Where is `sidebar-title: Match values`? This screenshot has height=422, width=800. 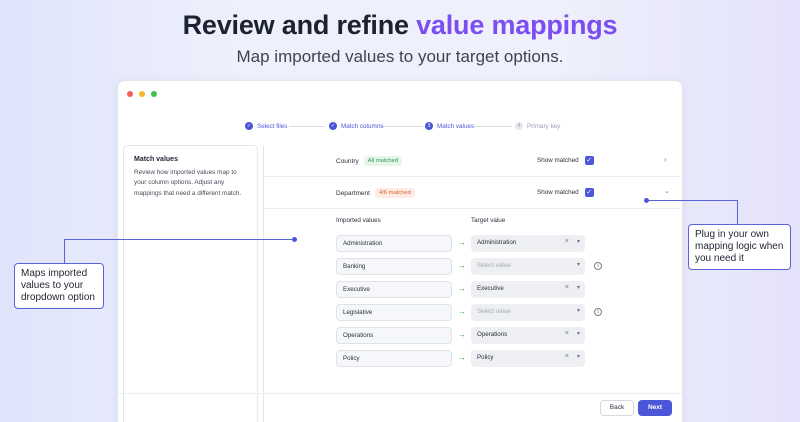 sidebar-title: Match values is located at coordinates (156, 159).